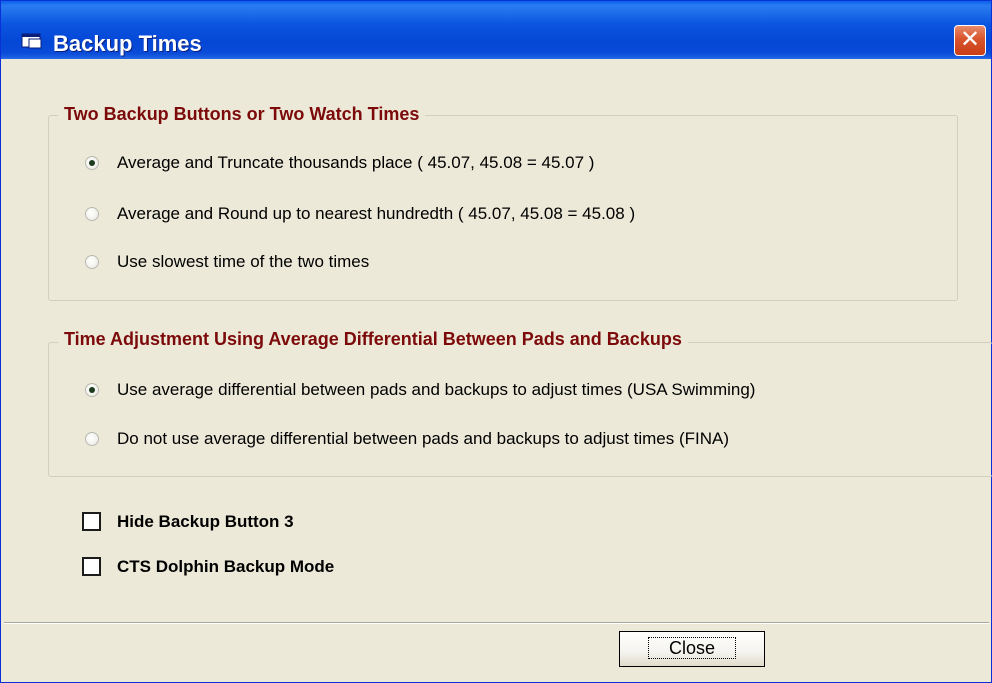 The width and height of the screenshot is (992, 683). Describe the element at coordinates (205, 522) in the screenshot. I see `checkbox-label: Hide Backup Button 3` at that location.